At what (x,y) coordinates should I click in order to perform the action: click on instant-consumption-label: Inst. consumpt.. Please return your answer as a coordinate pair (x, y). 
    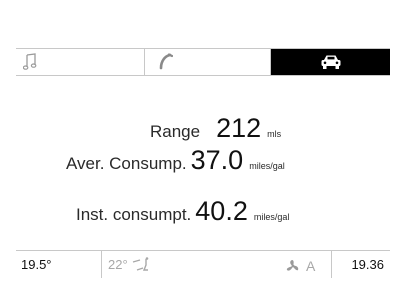
    Looking at the image, I should click on (134, 214).